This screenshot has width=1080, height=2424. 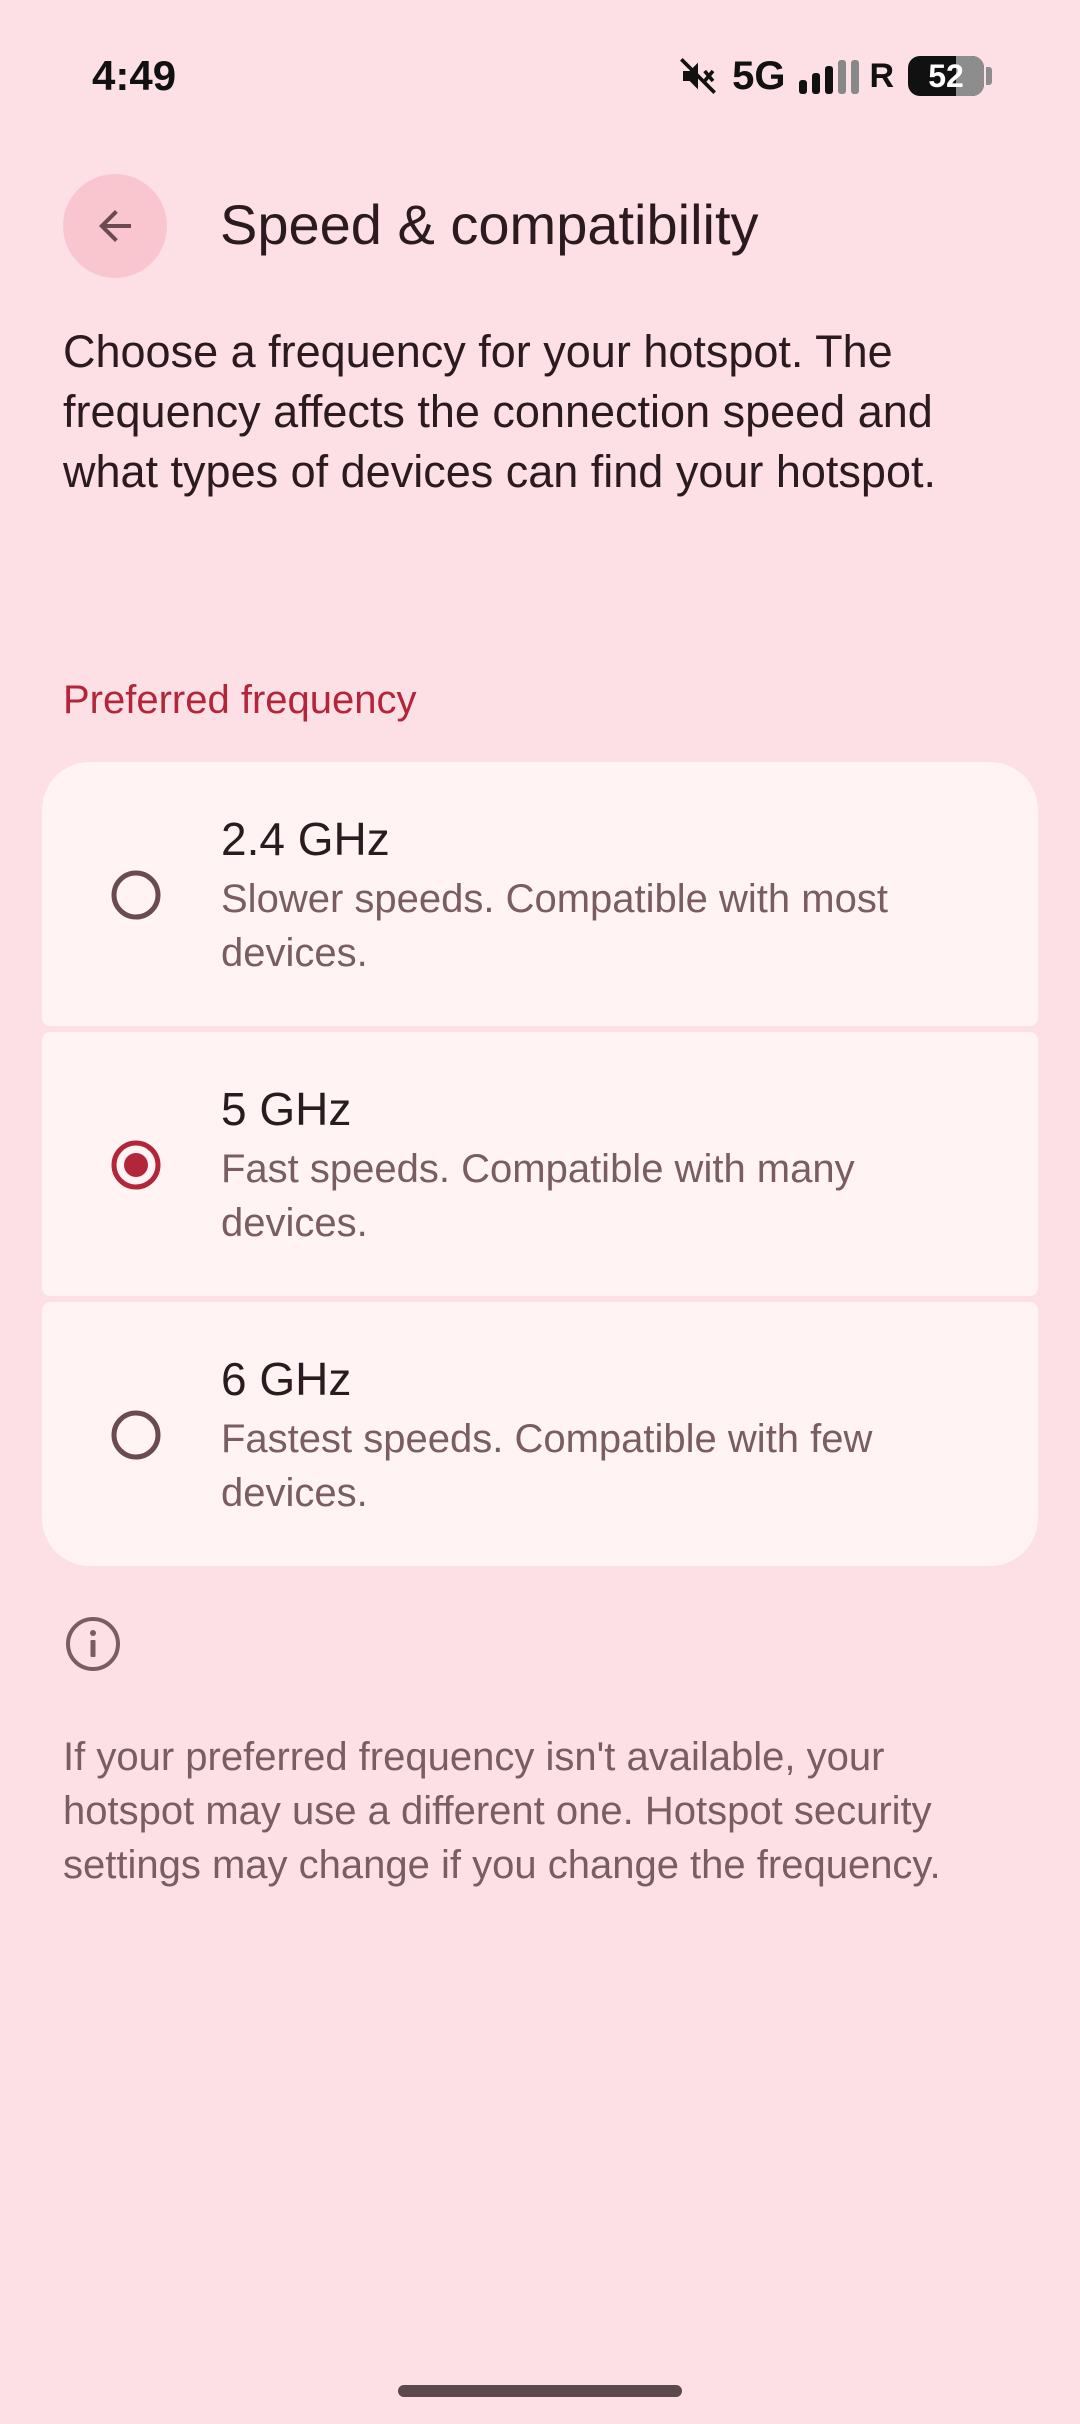 I want to click on option-title: 6 GHz, so click(x=286, y=1379).